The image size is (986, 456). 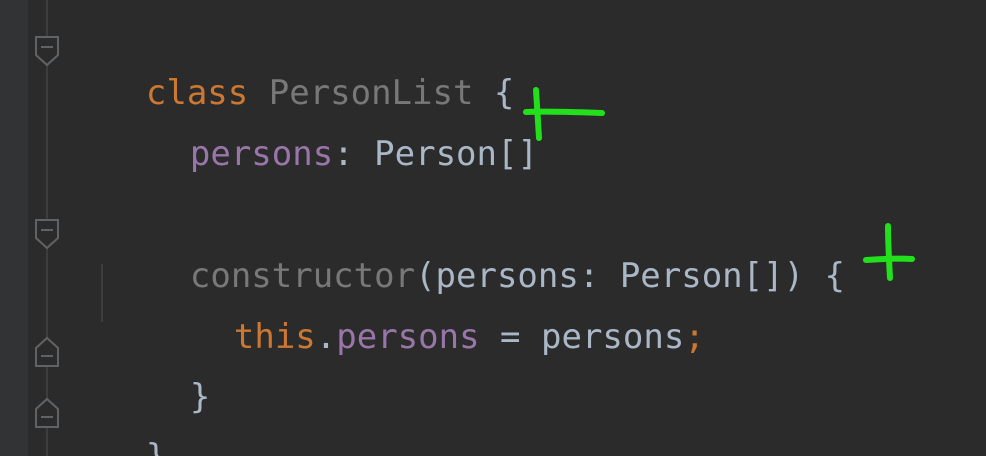 I want to click on code-line-class-close: }, so click(x=115, y=423).